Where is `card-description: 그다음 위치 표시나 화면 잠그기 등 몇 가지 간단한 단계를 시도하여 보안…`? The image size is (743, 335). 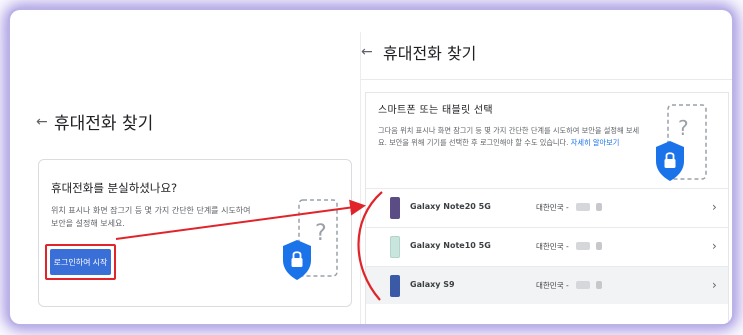
card-description: 그다음 위치 표시나 화면 잠그기 등 몇 가지 간단한 단계를 시도하여 보안… is located at coordinates (509, 137).